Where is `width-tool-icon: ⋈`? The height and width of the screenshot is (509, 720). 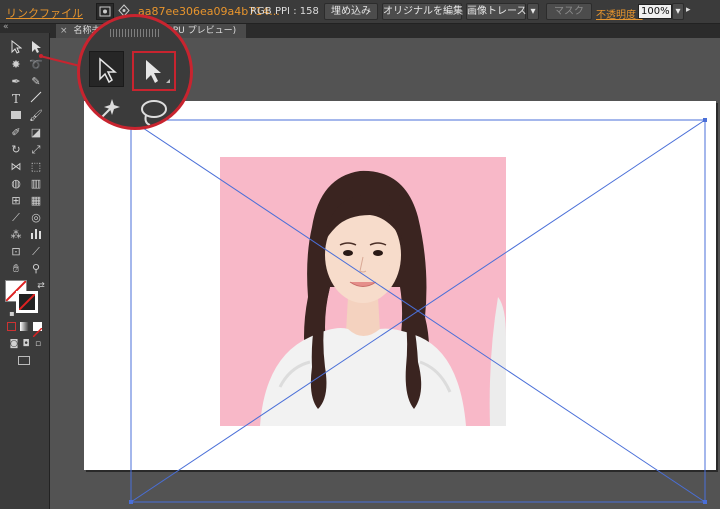 width-tool-icon: ⋈ is located at coordinates (16, 167).